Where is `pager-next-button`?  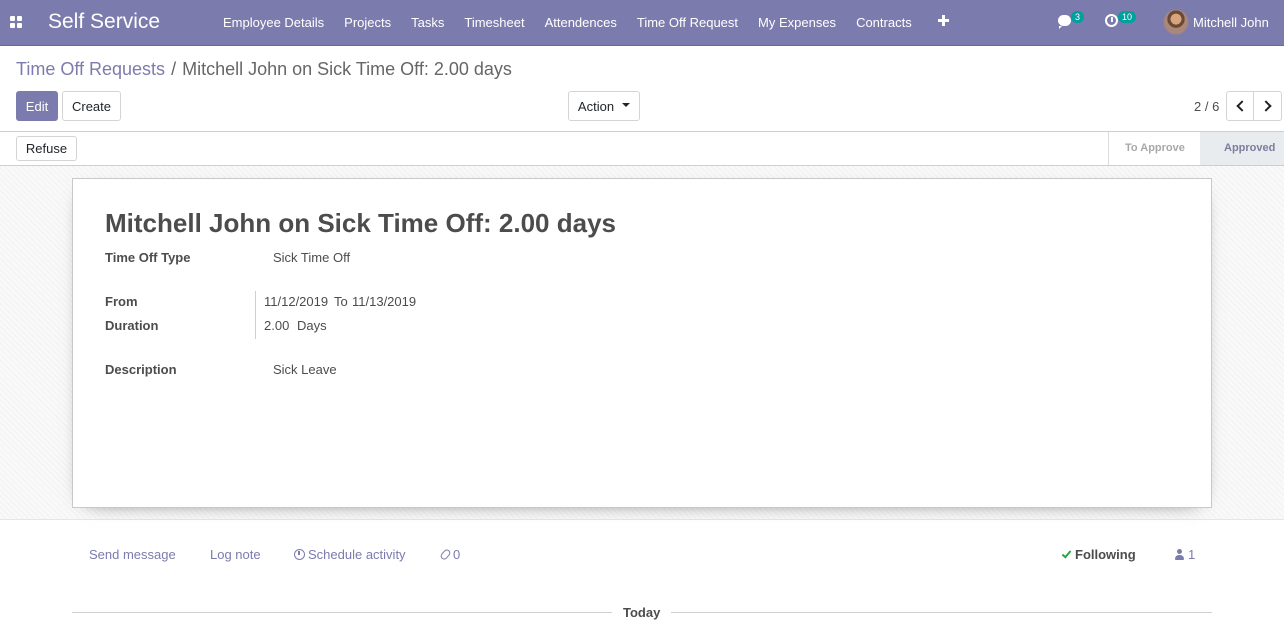
pager-next-button is located at coordinates (1268, 106).